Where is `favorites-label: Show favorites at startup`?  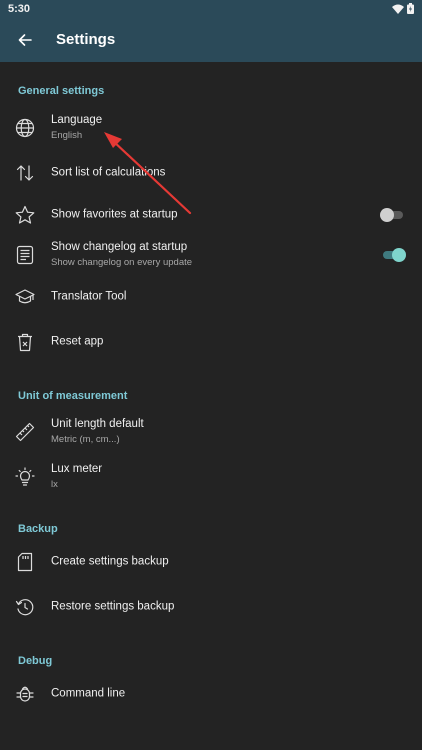 favorites-label: Show favorites at startup is located at coordinates (114, 214).